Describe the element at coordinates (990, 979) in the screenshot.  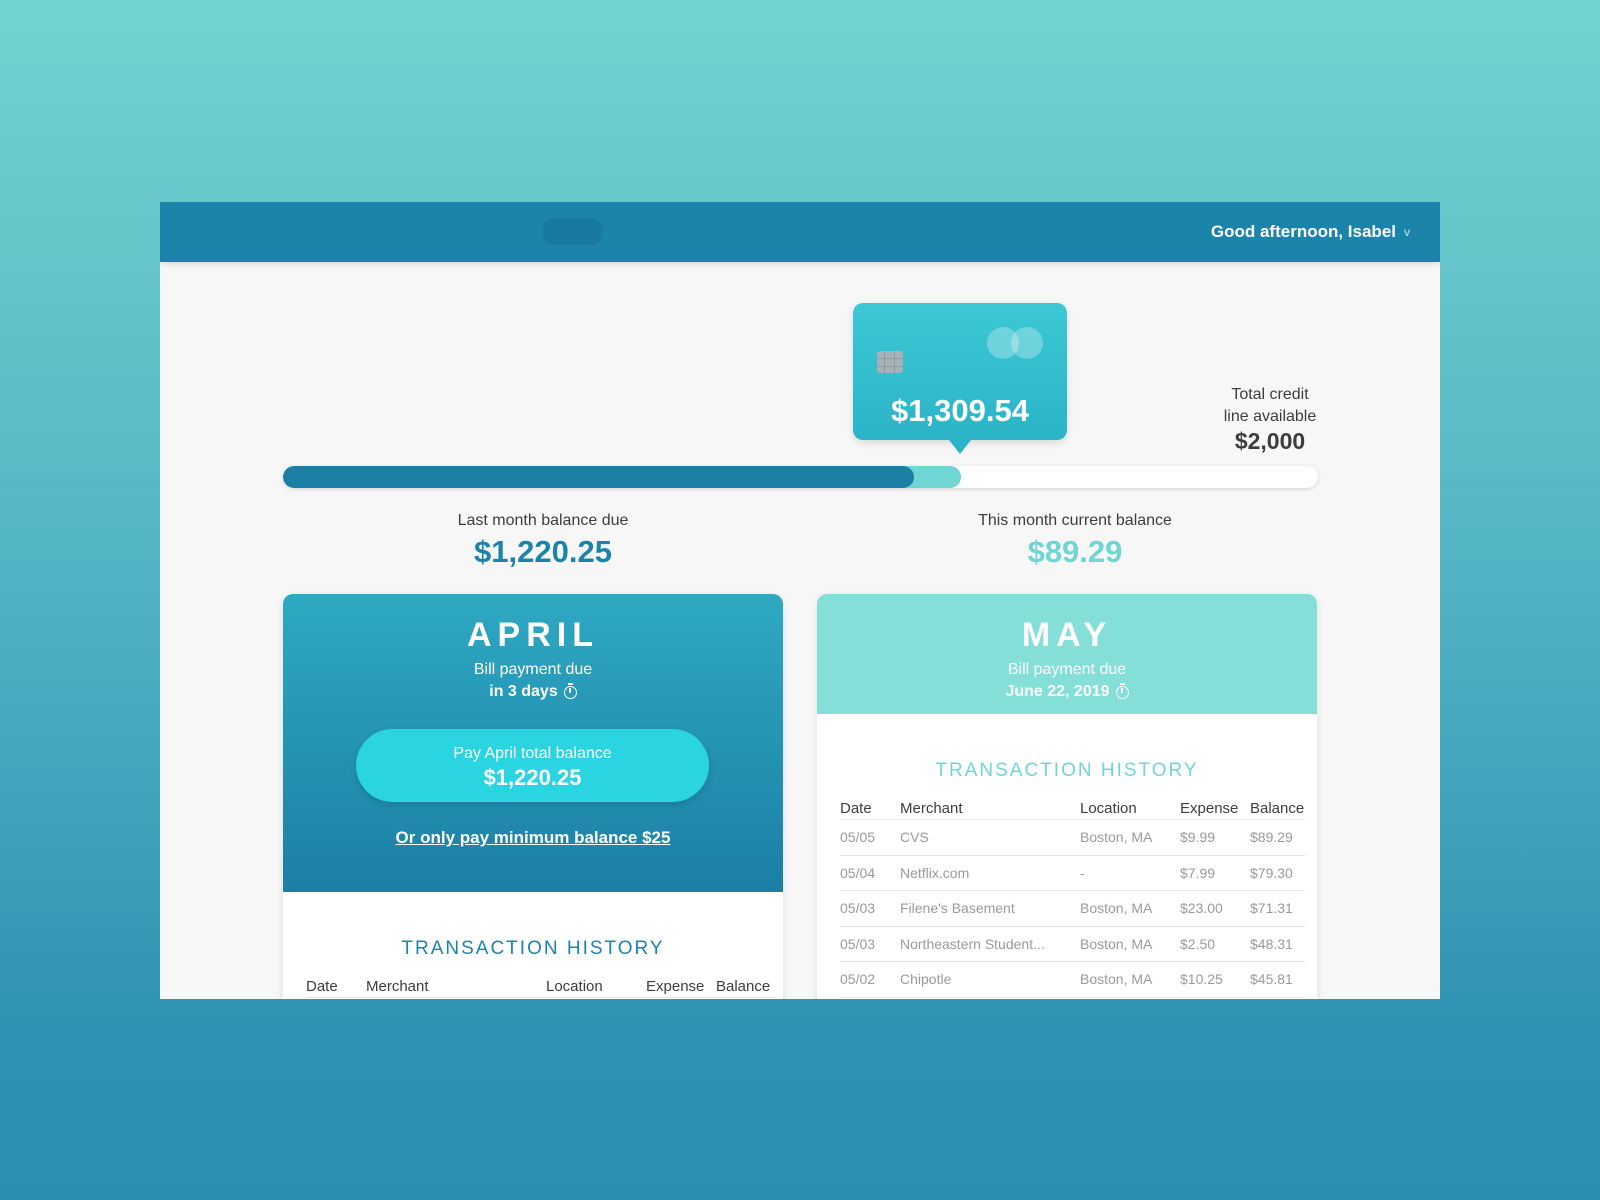
I see `cell-merchant: Chipotle` at that location.